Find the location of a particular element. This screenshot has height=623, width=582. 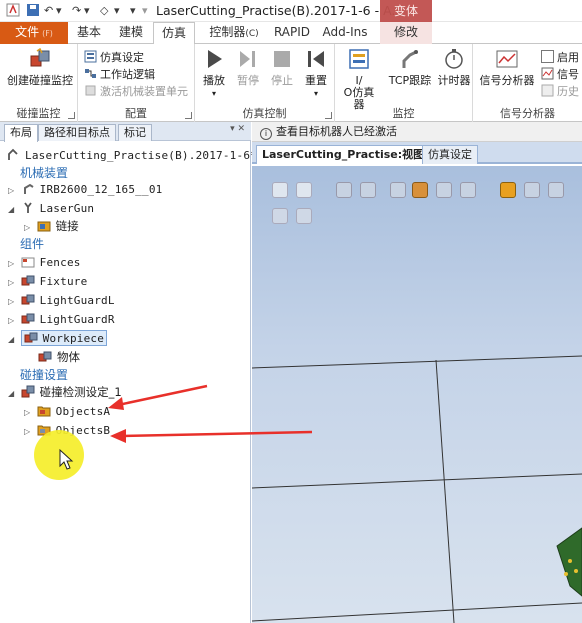

info-text: 查看目标机器人已经激活 is located at coordinates (336, 131).